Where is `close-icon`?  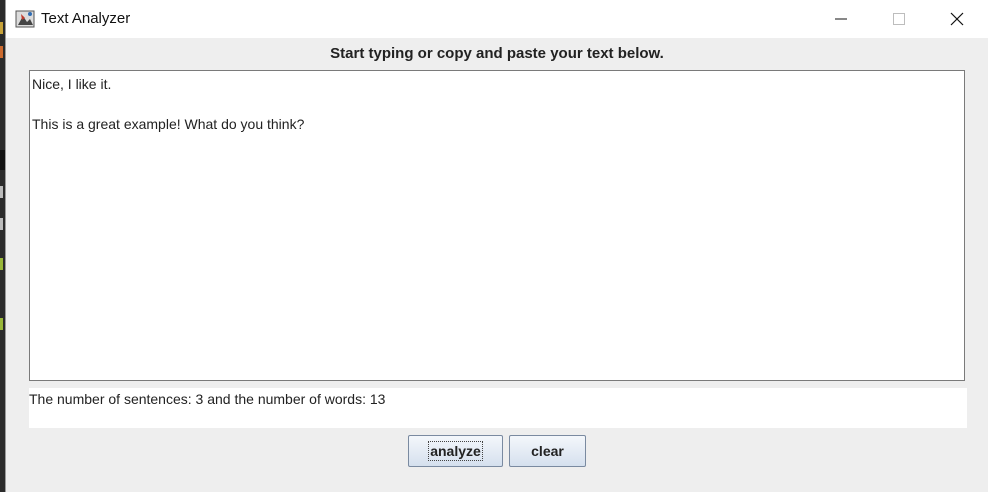 close-icon is located at coordinates (957, 19).